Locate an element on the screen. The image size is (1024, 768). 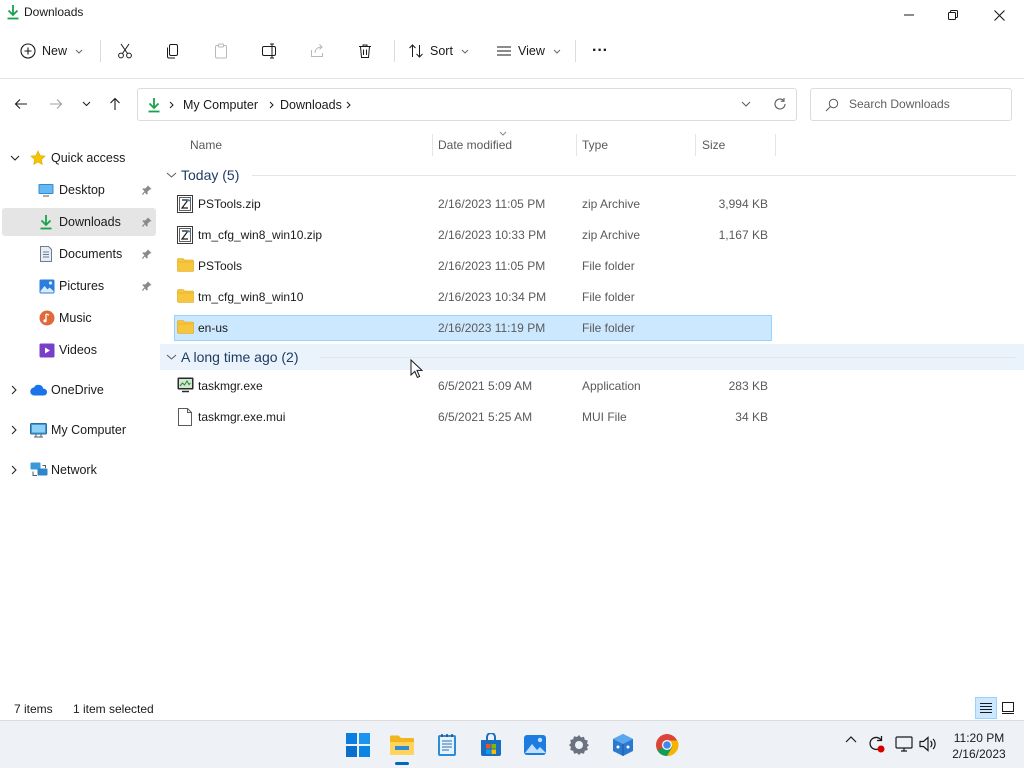
column-header-type: Type is located at coordinates (595, 145).